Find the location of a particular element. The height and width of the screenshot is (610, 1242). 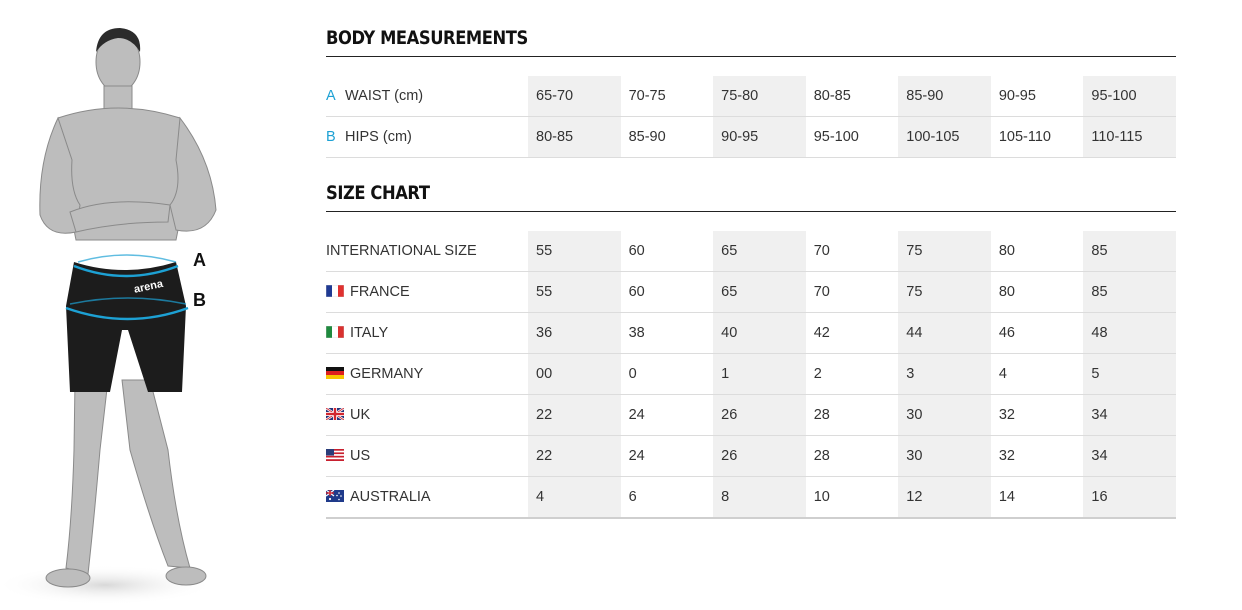

table-cell: 100-105 is located at coordinates (944, 137).